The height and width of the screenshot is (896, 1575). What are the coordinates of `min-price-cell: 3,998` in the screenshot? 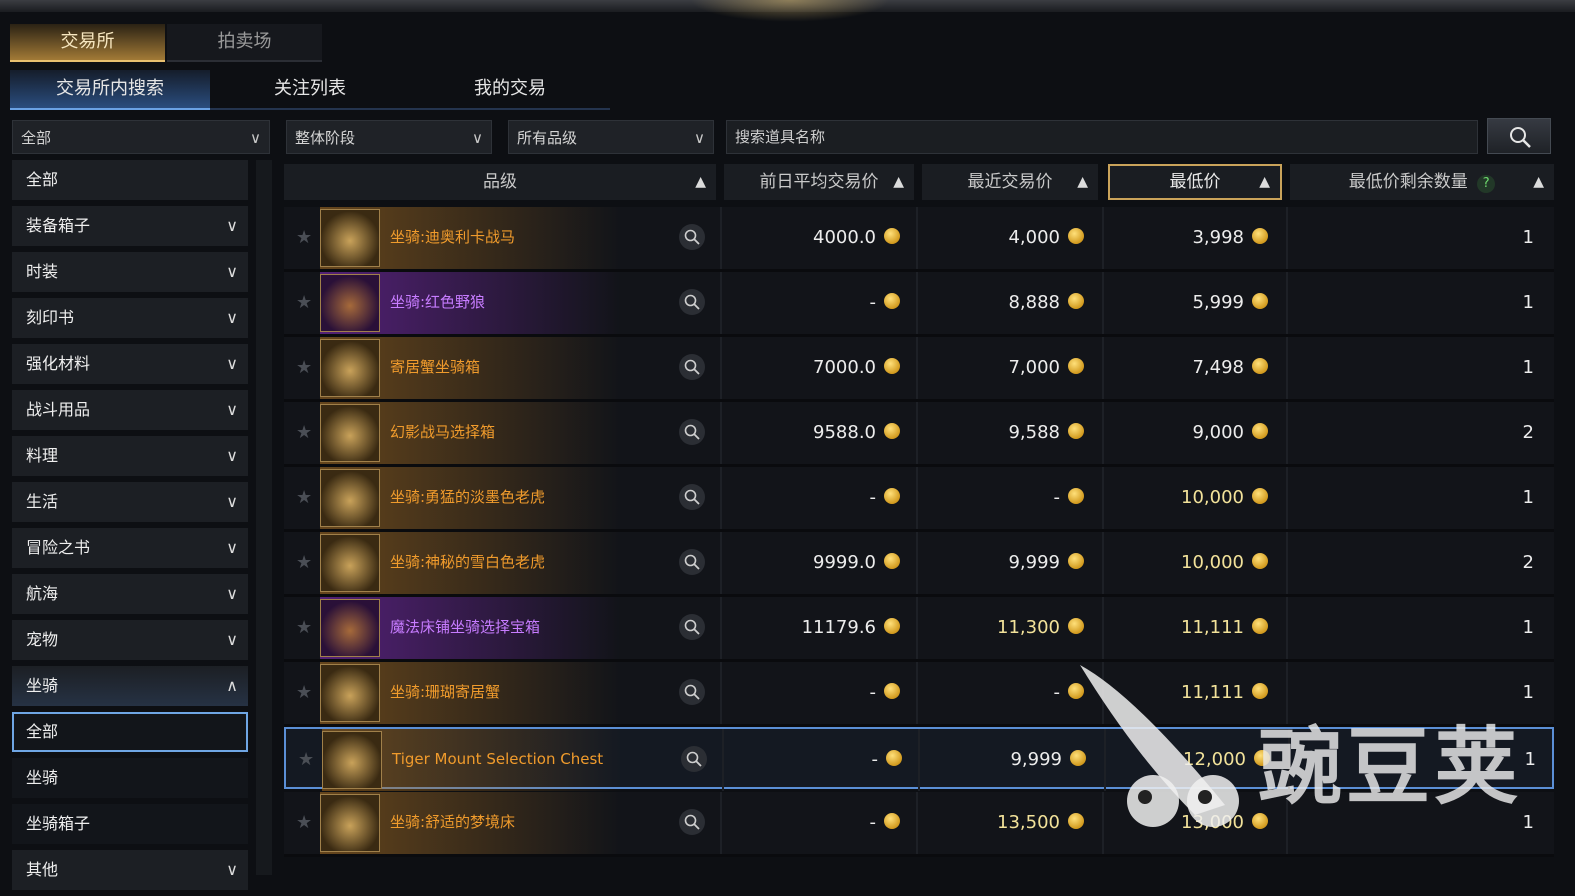 It's located at (1187, 238).